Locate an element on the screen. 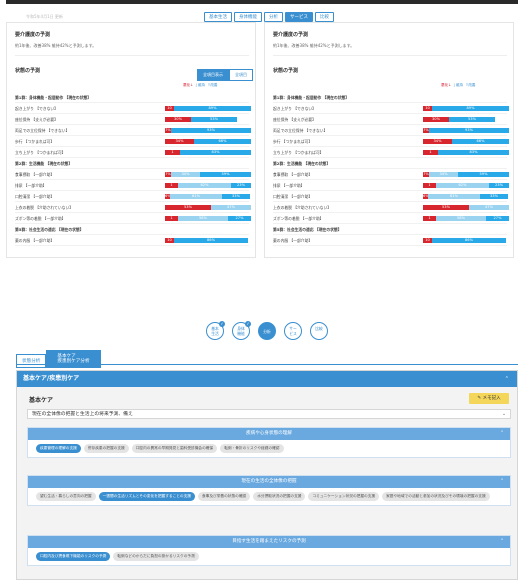  prediction-bar: 6% 61% 33% is located at coordinates (466, 196).